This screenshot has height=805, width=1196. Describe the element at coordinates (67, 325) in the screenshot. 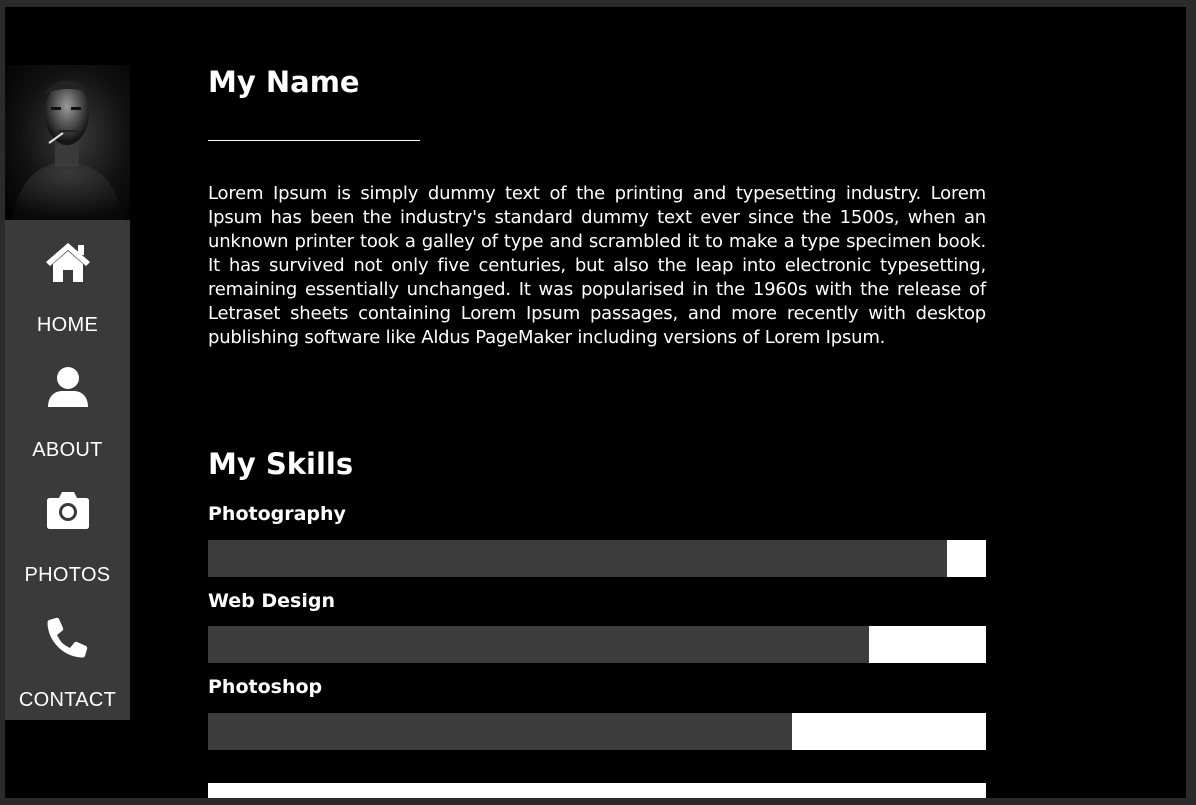

I see `nav-label-home: HOME` at that location.